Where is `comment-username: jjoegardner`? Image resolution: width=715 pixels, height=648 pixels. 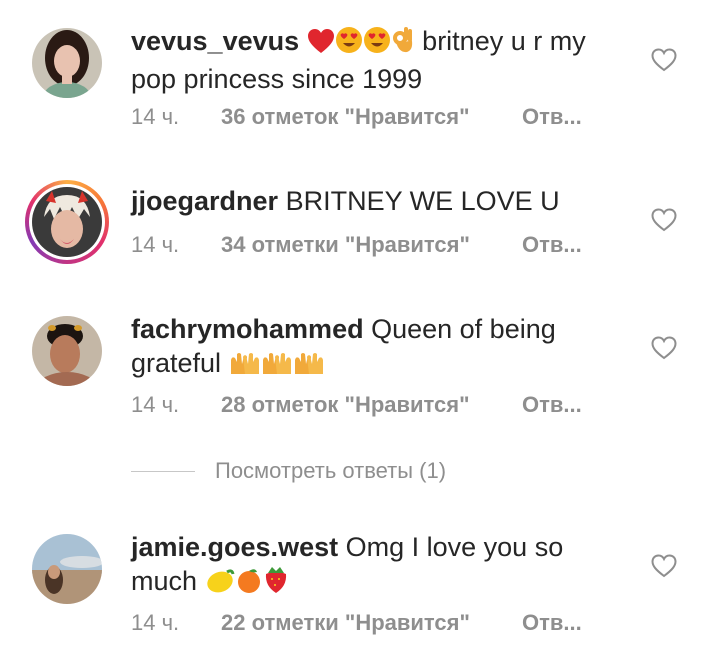 comment-username: jjoegardner is located at coordinates (204, 201).